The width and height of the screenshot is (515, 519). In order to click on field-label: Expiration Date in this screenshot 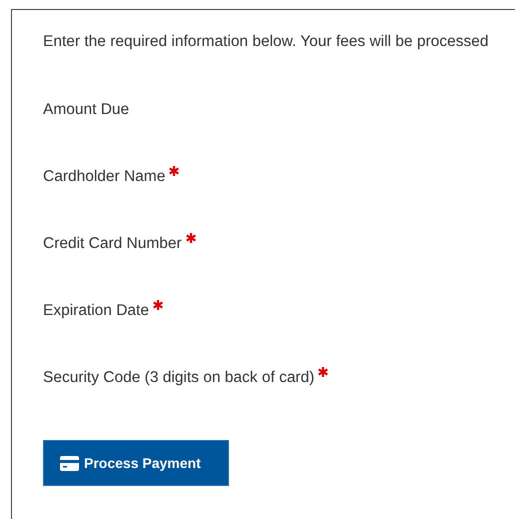, I will do `click(96, 311)`.